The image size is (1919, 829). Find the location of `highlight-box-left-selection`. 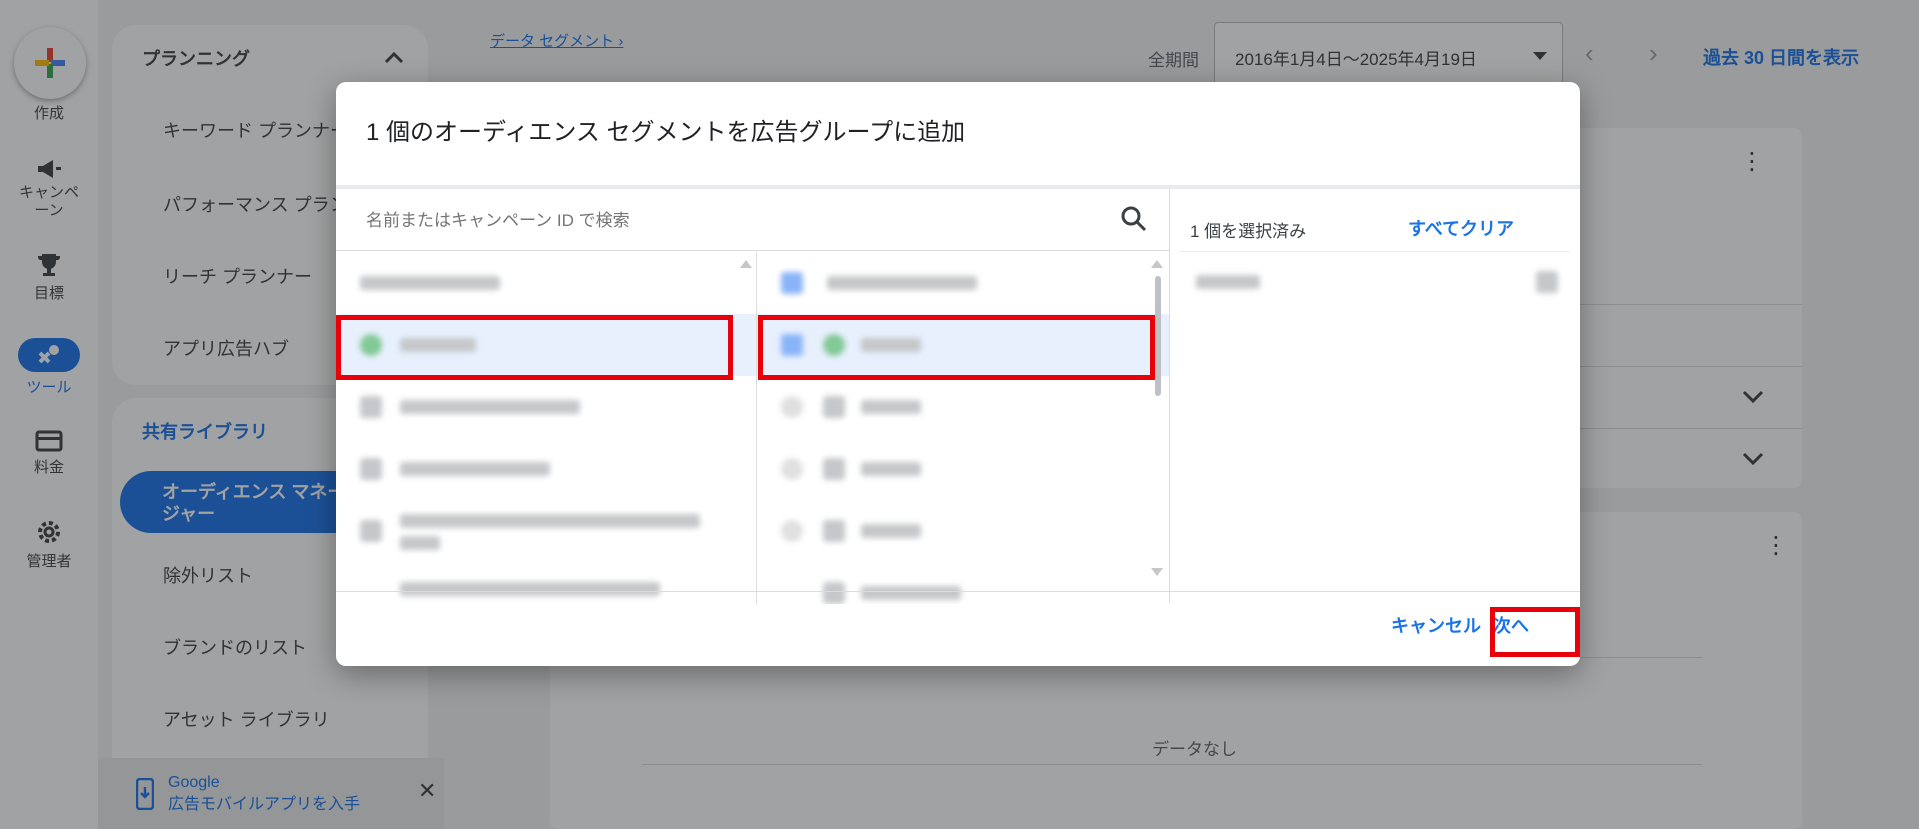

highlight-box-left-selection is located at coordinates (534, 347).